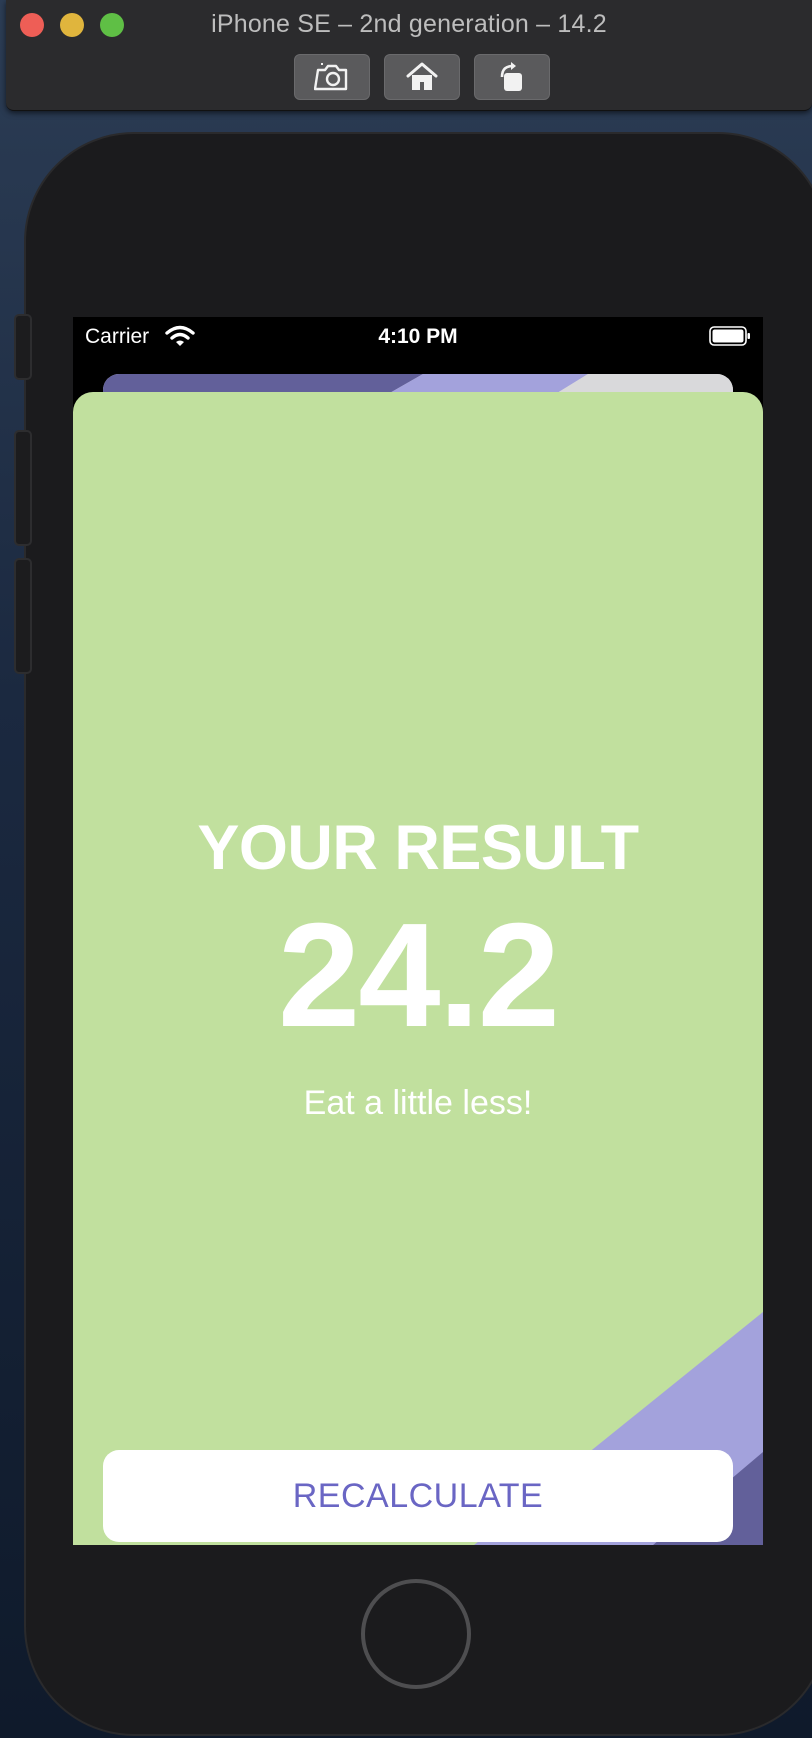 This screenshot has width=812, height=1738. I want to click on home-button, so click(422, 77).